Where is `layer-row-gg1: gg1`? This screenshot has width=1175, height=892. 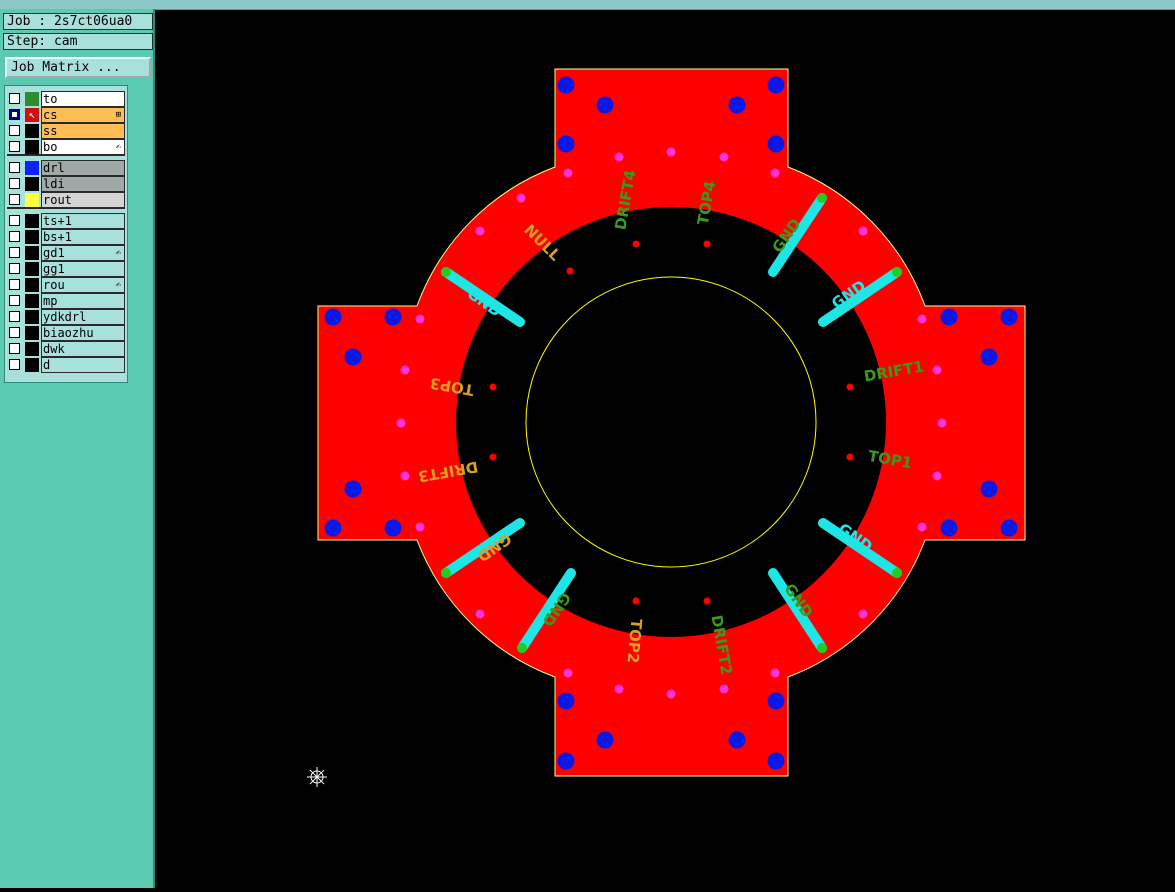
layer-row-gg1: gg1 is located at coordinates (66, 269).